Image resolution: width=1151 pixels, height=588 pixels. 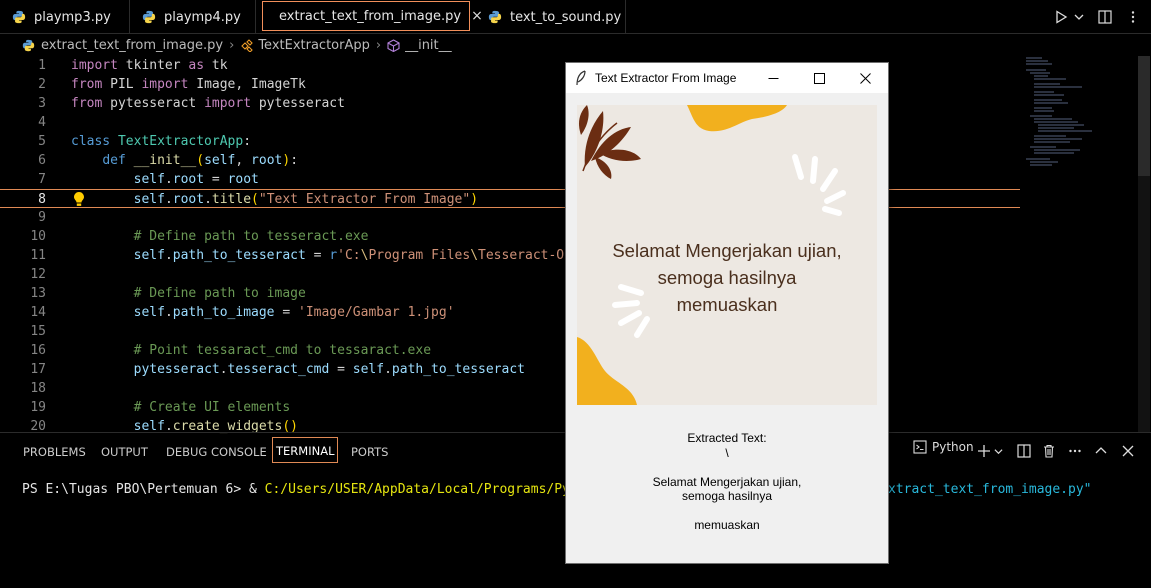 I want to click on code-token: path_to_image, so click(x=223, y=312).